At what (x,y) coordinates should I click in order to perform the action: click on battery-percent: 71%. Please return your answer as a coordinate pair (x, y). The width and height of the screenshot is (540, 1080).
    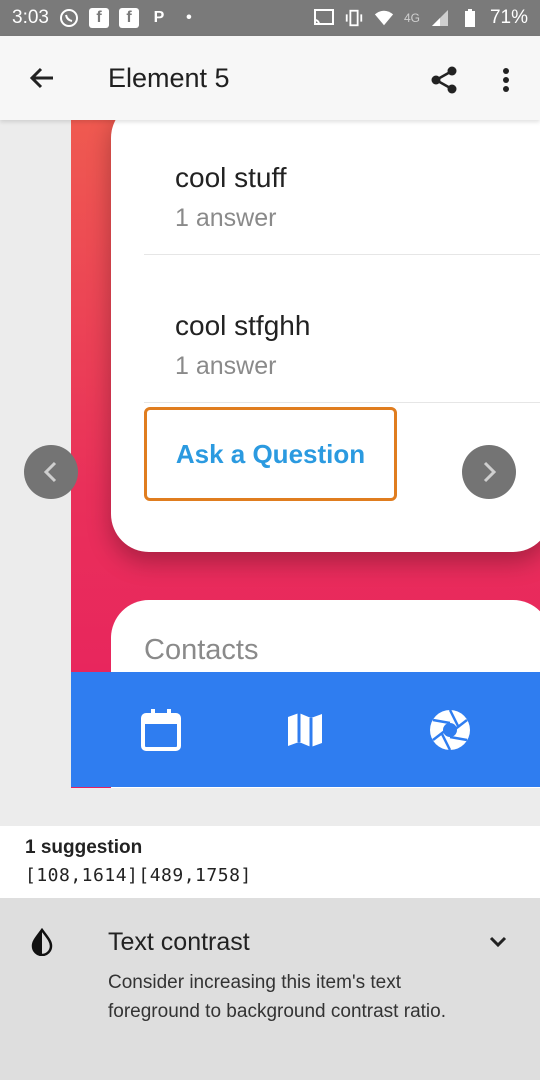
    Looking at the image, I should click on (508, 17).